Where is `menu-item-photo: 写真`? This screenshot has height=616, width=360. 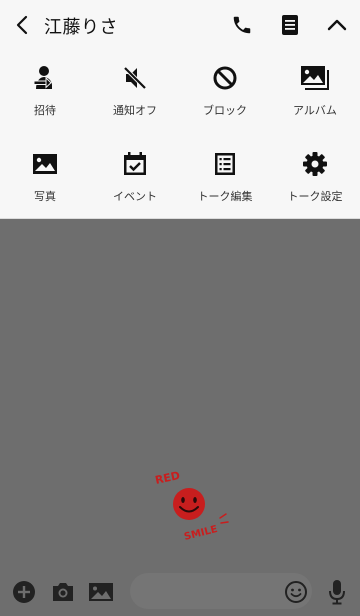 menu-item-photo: 写真 is located at coordinates (45, 171).